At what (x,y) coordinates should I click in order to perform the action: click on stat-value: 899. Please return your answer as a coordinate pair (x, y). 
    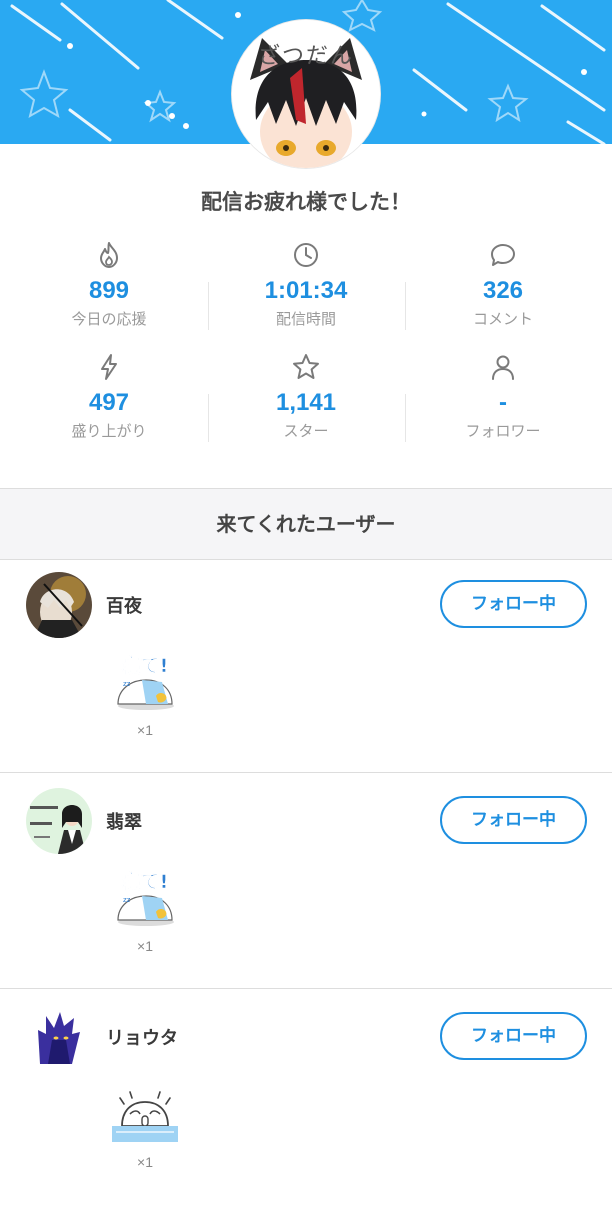
    Looking at the image, I should click on (109, 290).